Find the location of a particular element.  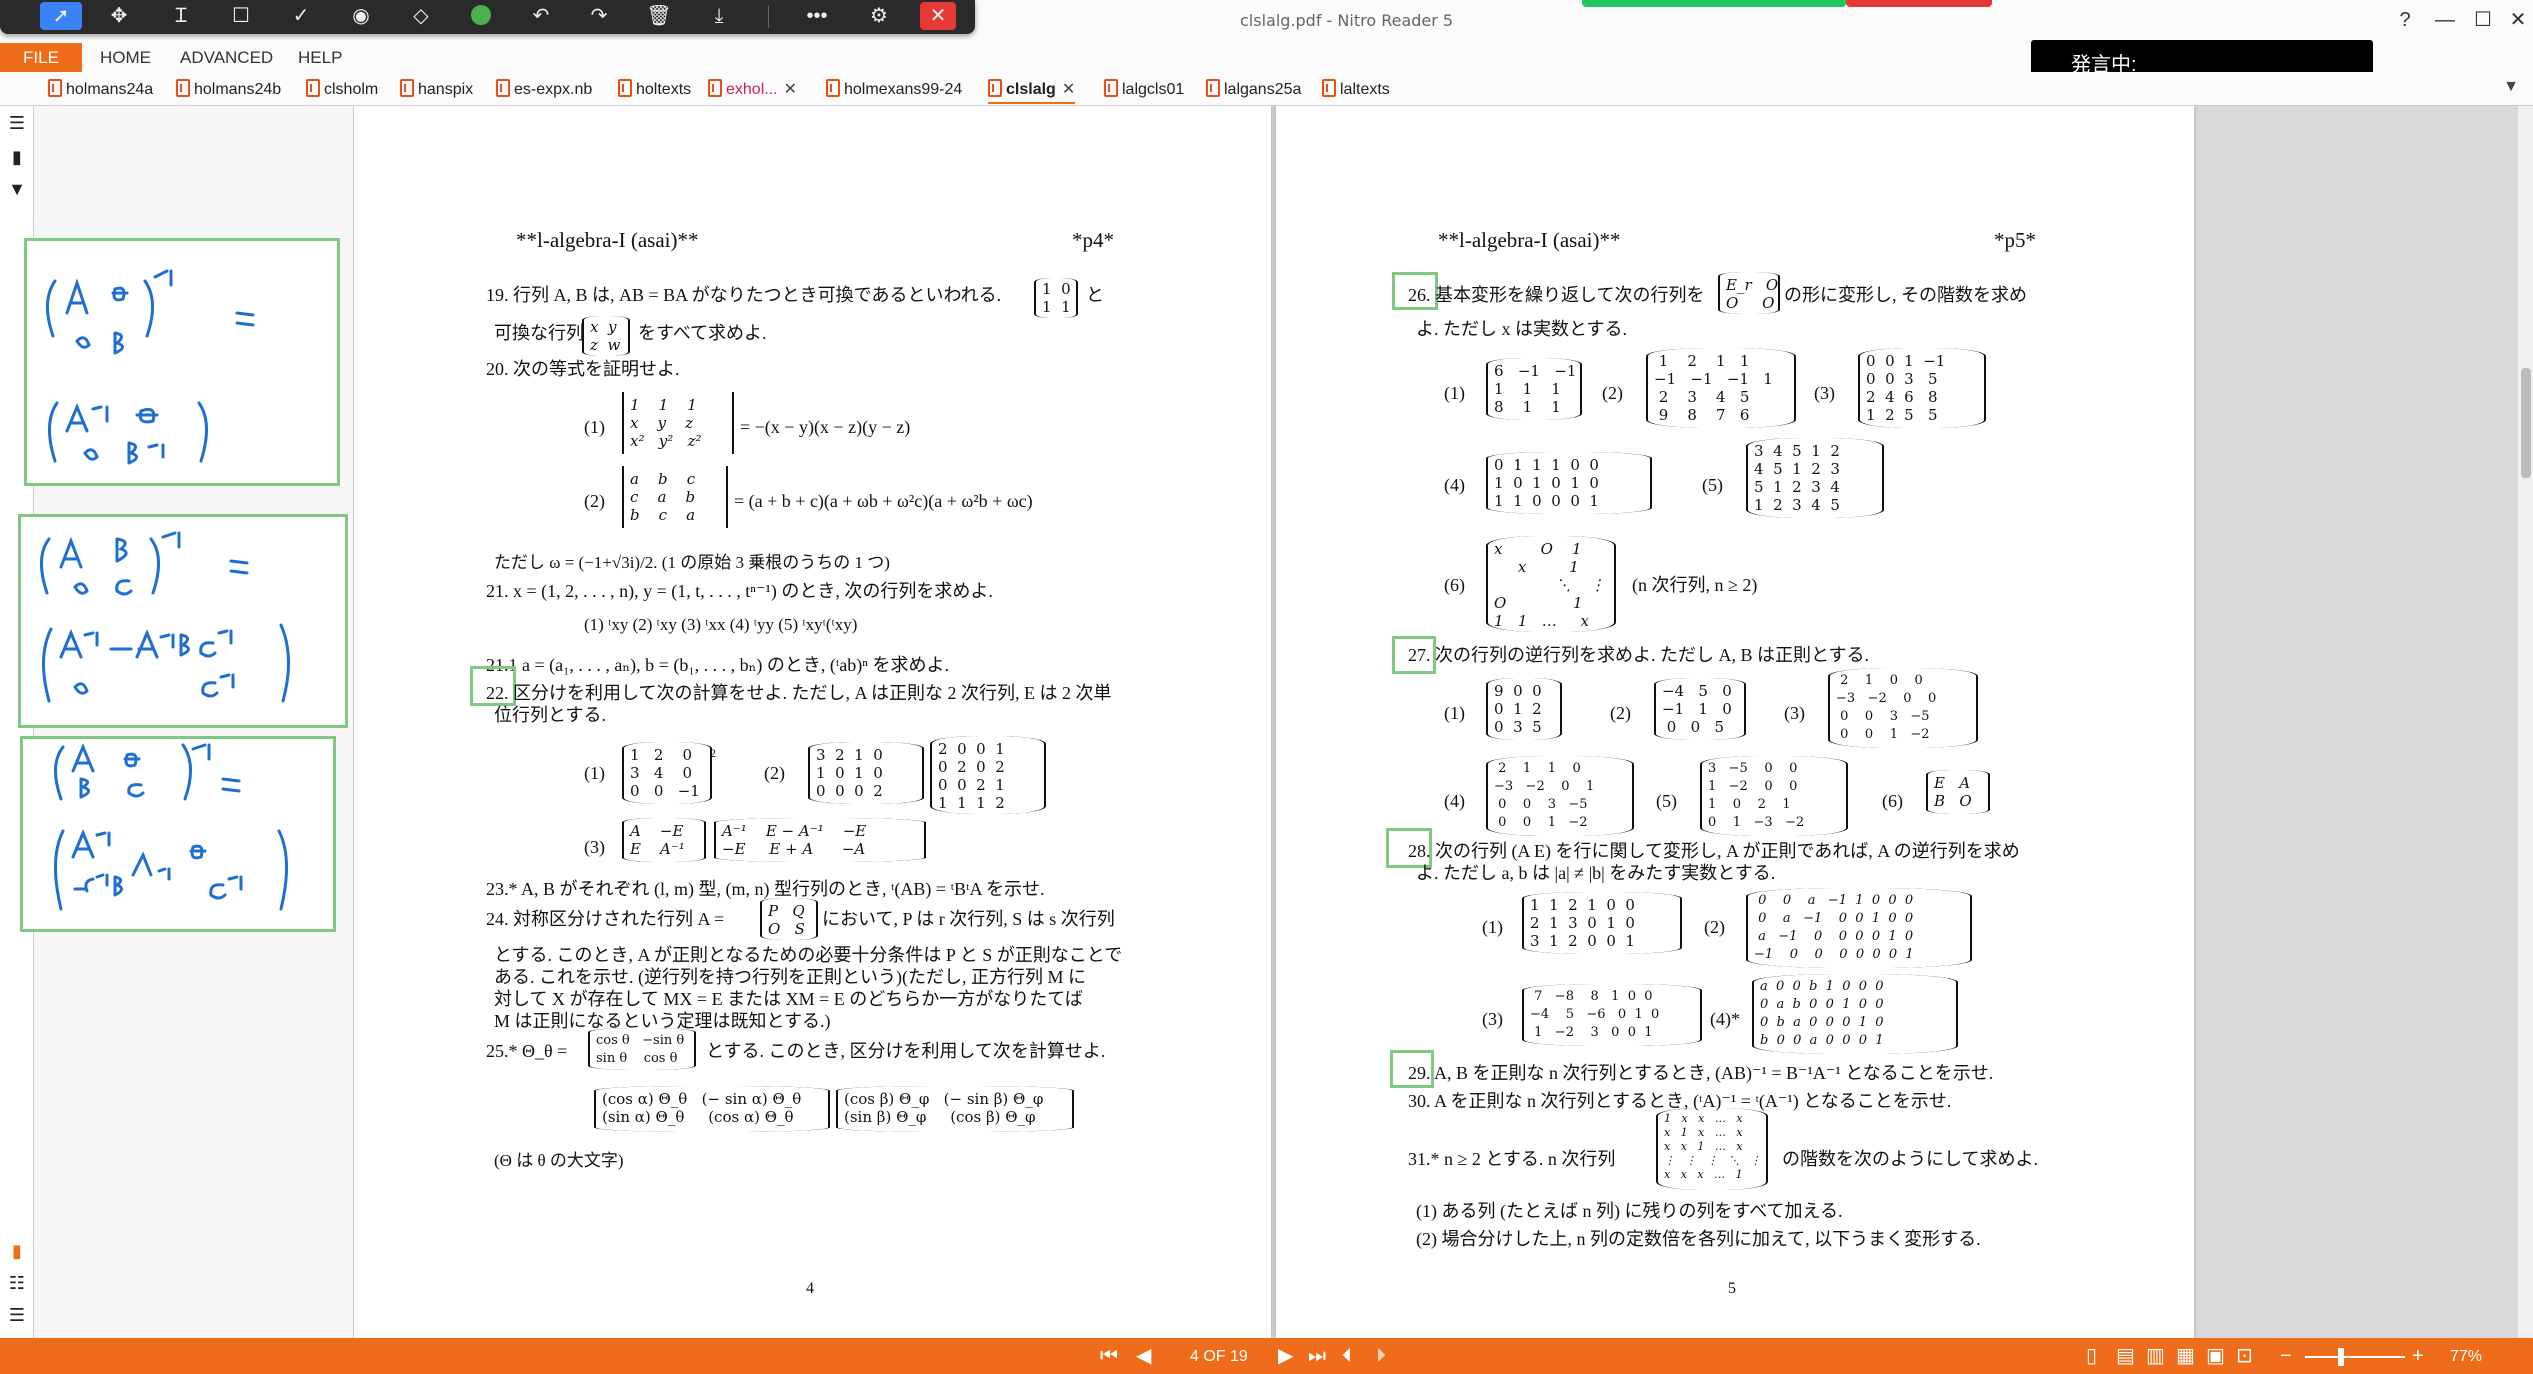

scrollbar-thumb is located at coordinates (2526, 423).